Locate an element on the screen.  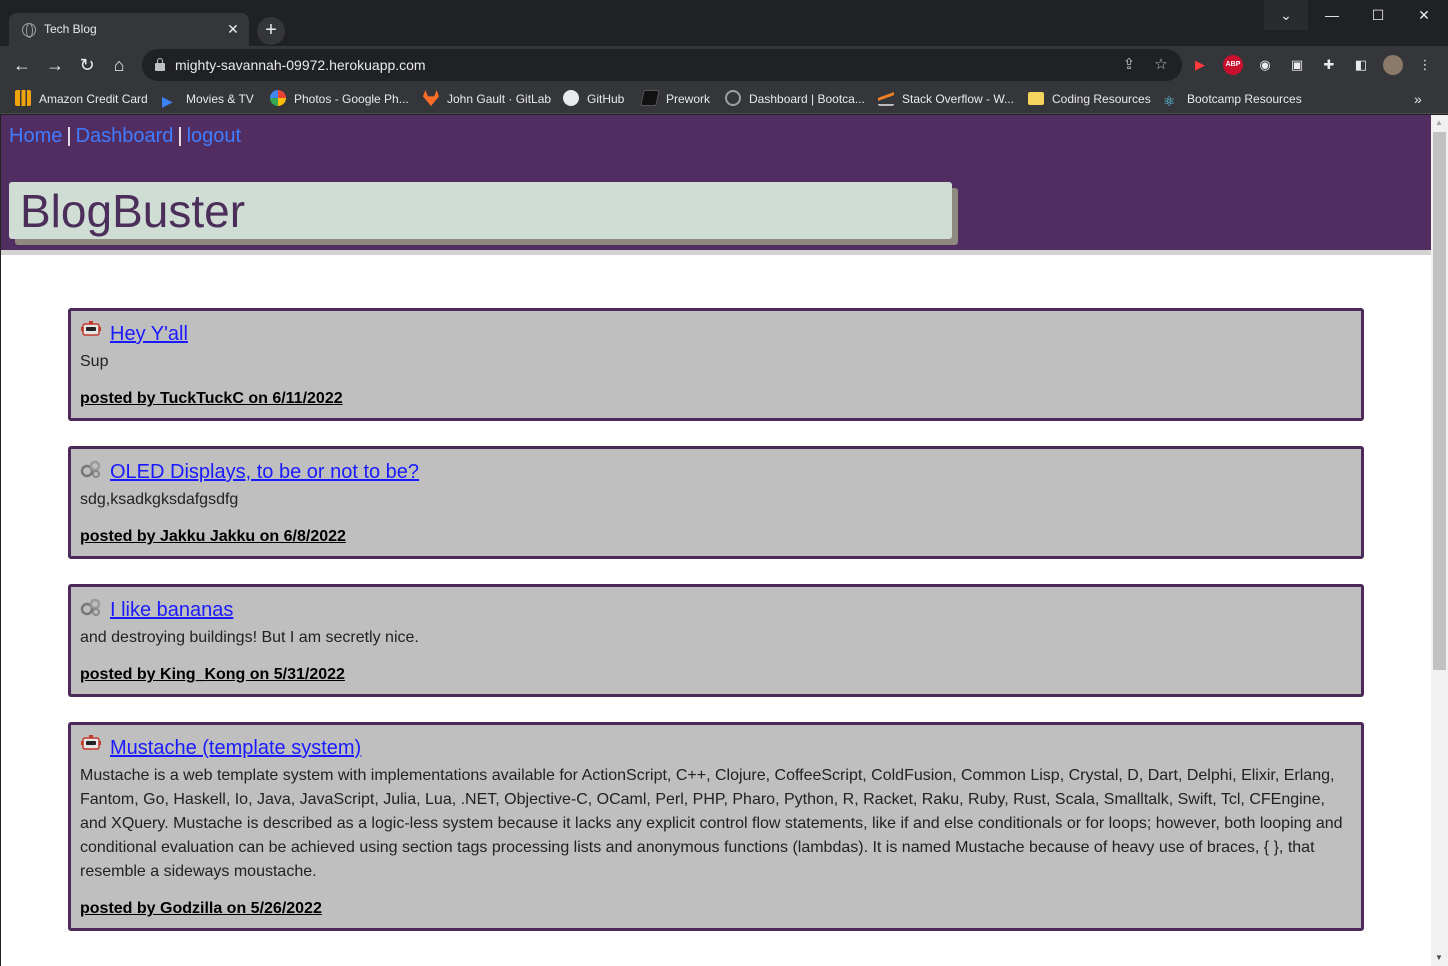
site-header: Home | Dashboard | logout BlogBuster is located at coordinates (716, 185).